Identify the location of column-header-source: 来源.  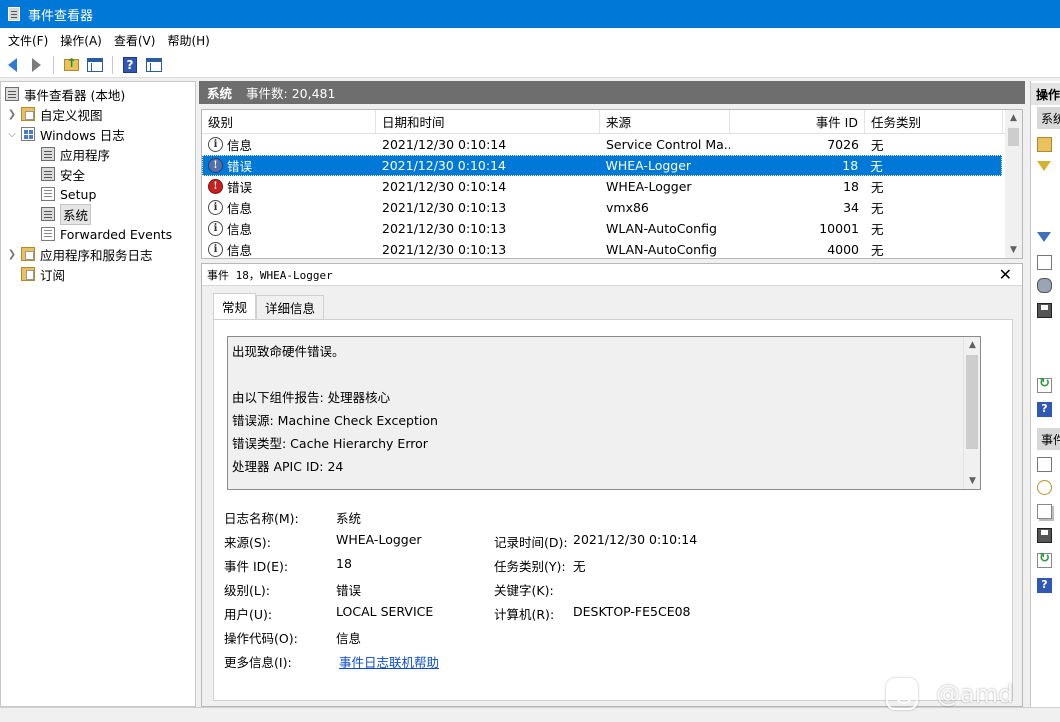
(665, 121).